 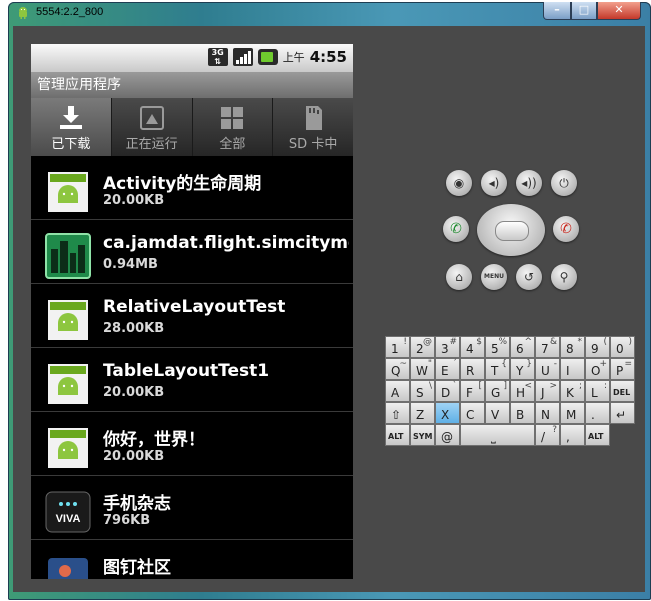 What do you see at coordinates (456, 229) in the screenshot?
I see `call-button: ✆` at bounding box center [456, 229].